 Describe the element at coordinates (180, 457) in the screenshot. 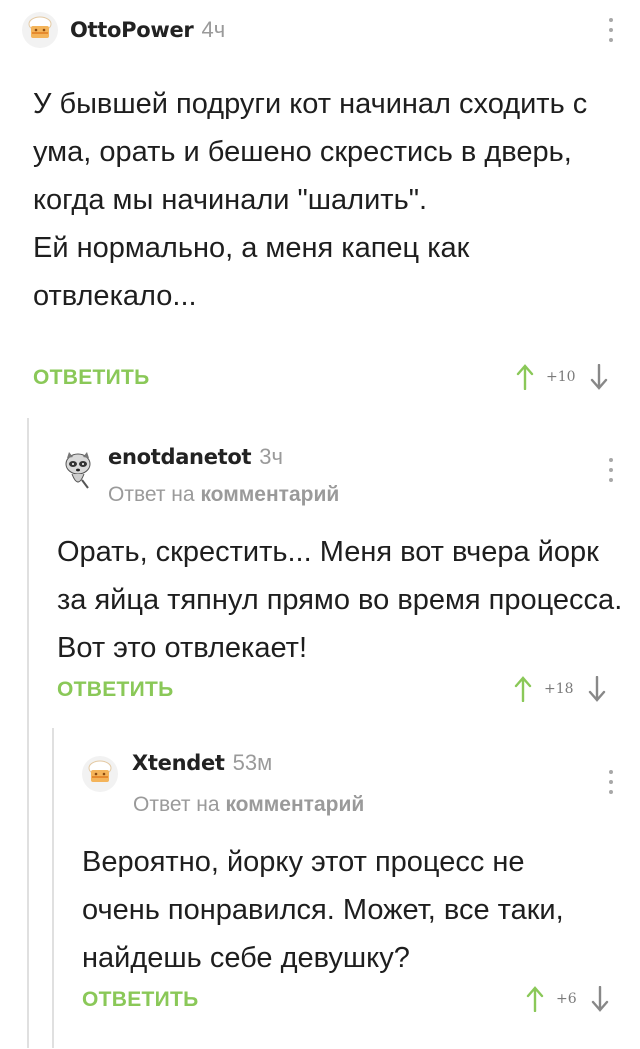

I see `username: enotdanetot` at that location.